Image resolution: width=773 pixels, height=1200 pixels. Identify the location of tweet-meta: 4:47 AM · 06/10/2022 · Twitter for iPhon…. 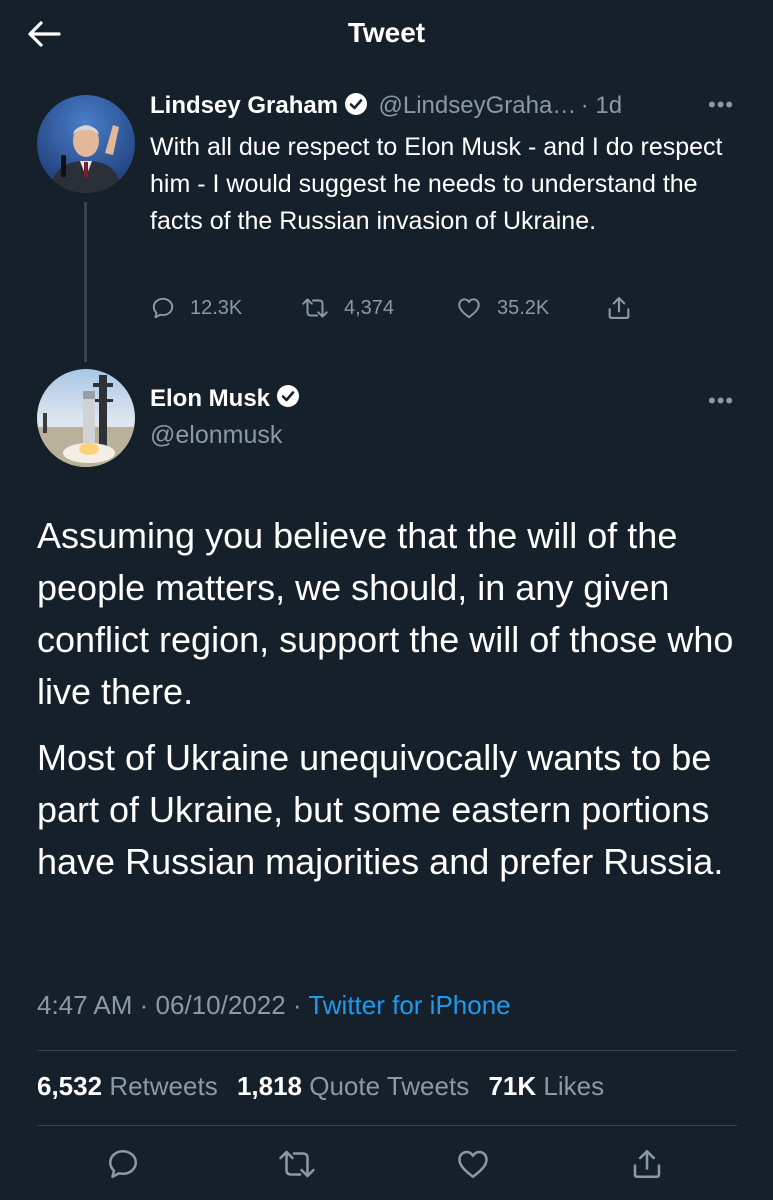
(274, 1005).